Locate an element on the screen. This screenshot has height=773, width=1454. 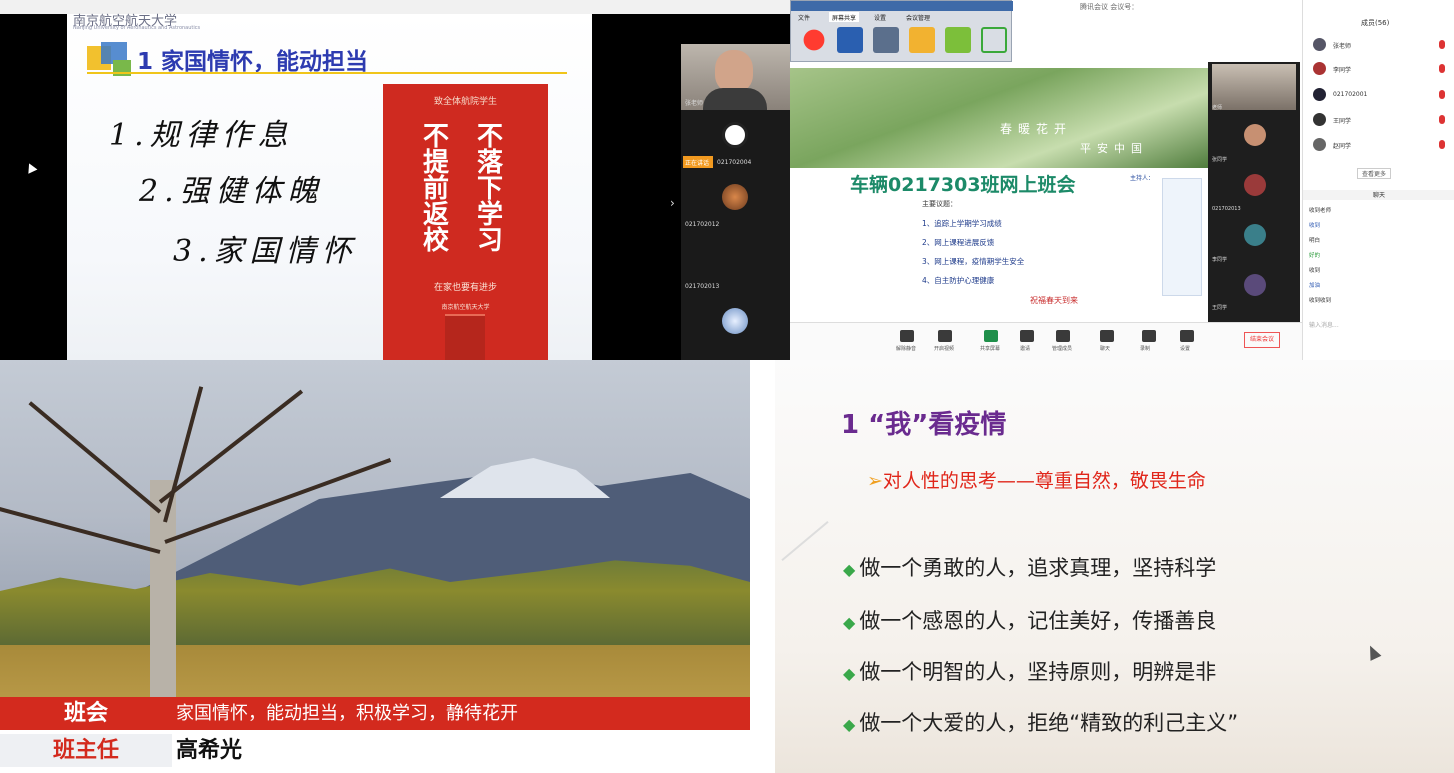
decorative-line is located at coordinates (805, 541).